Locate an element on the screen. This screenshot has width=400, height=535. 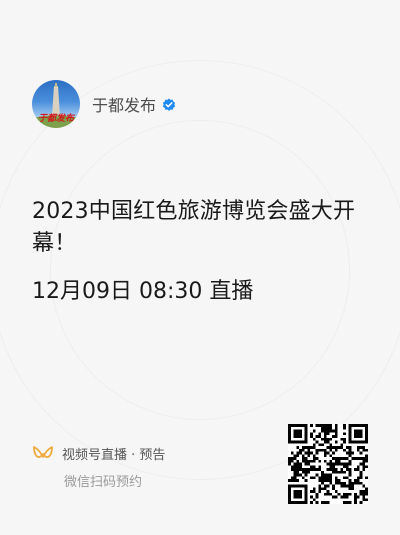
live-title: 2023中国红色旅游博览会盛大开幕！ is located at coordinates (194, 227).